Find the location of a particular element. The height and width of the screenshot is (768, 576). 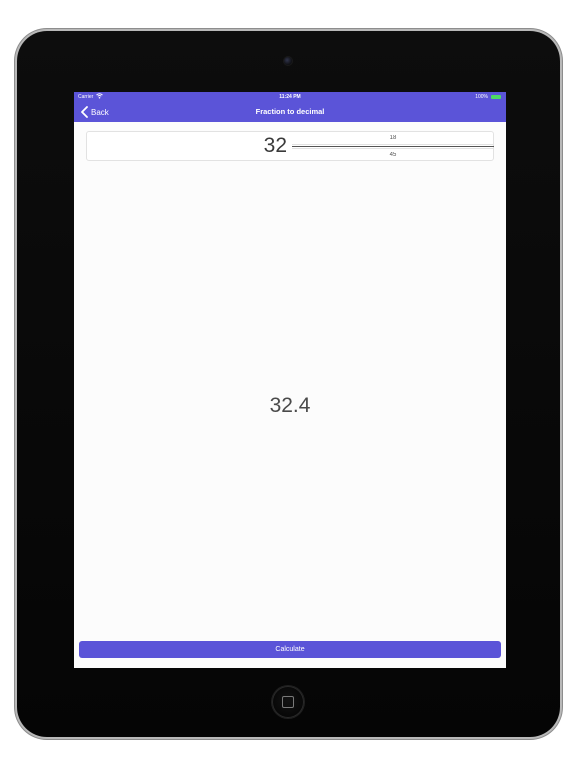

front-camera is located at coordinates (288, 61).